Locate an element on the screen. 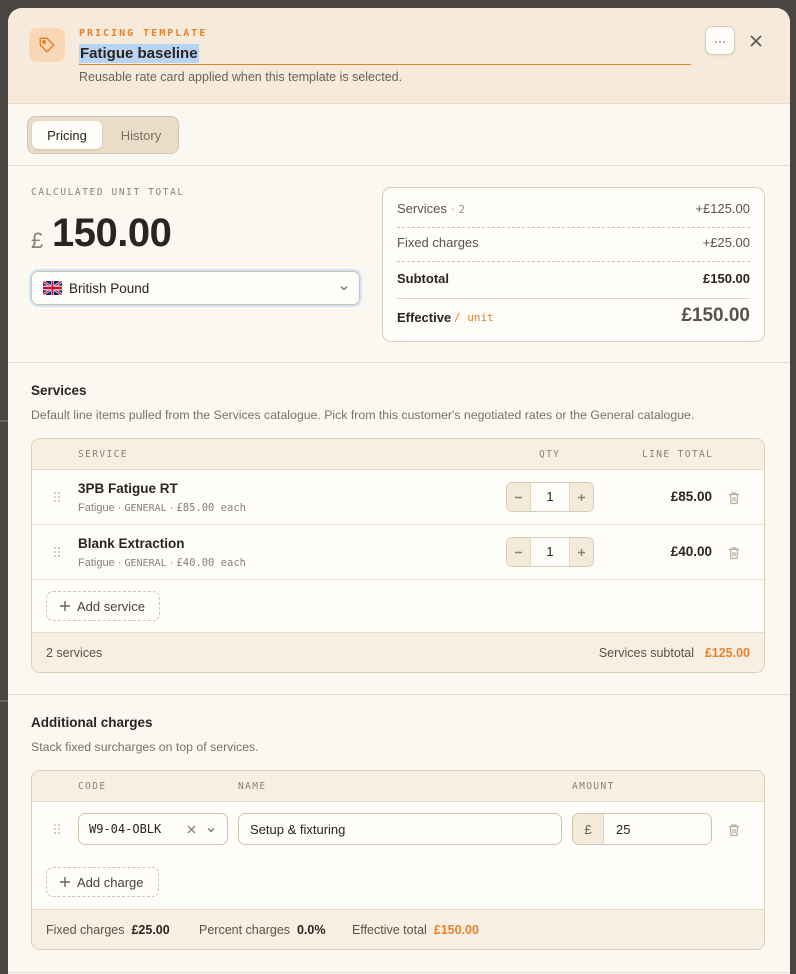  add-service-button: Add service is located at coordinates (103, 606).